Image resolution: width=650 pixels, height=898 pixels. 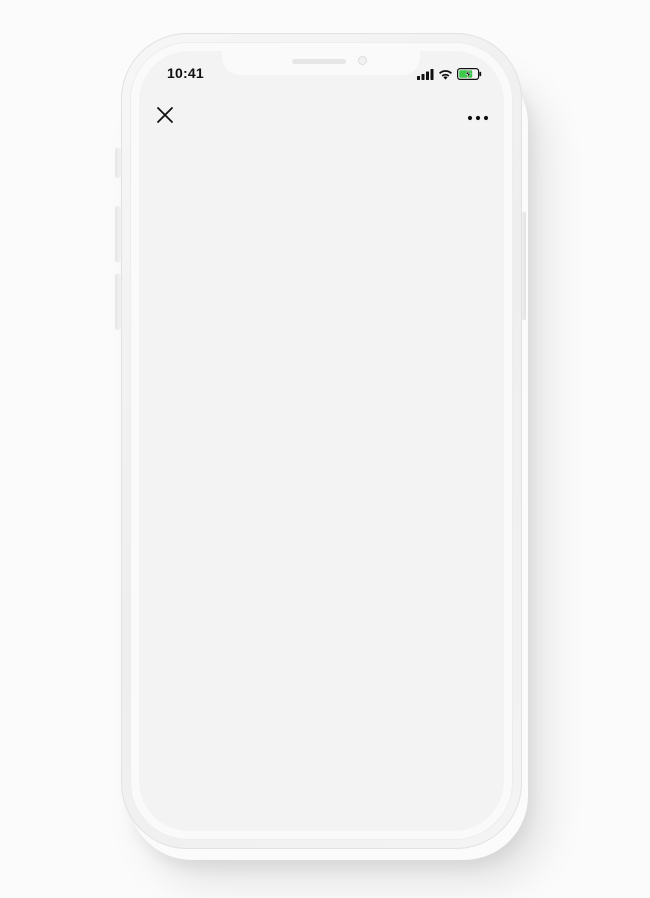 What do you see at coordinates (185, 73) in the screenshot?
I see `status-time: 10:41` at bounding box center [185, 73].